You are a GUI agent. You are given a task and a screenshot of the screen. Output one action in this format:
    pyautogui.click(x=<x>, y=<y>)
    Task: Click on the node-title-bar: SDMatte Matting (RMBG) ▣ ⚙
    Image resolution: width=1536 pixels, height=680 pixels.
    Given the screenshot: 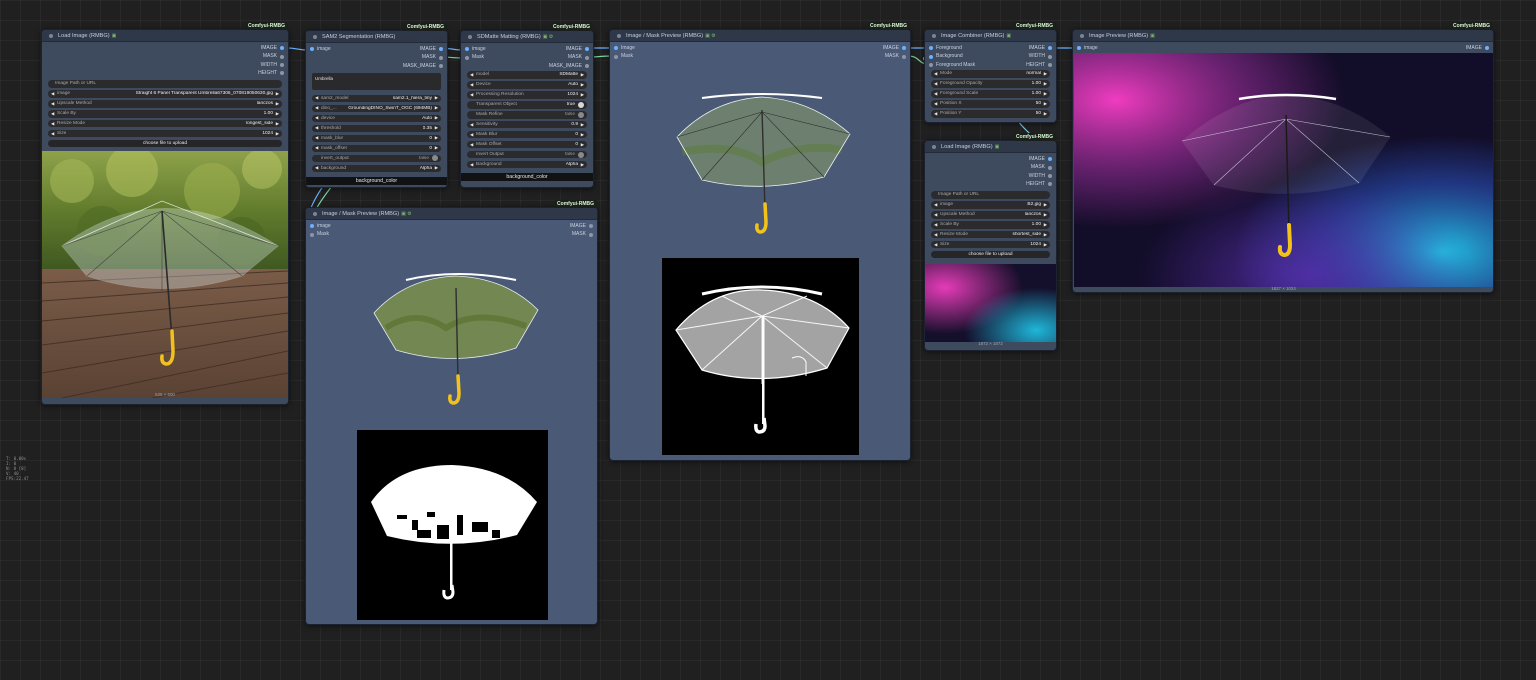 What is the action you would take?
    pyautogui.click(x=527, y=37)
    